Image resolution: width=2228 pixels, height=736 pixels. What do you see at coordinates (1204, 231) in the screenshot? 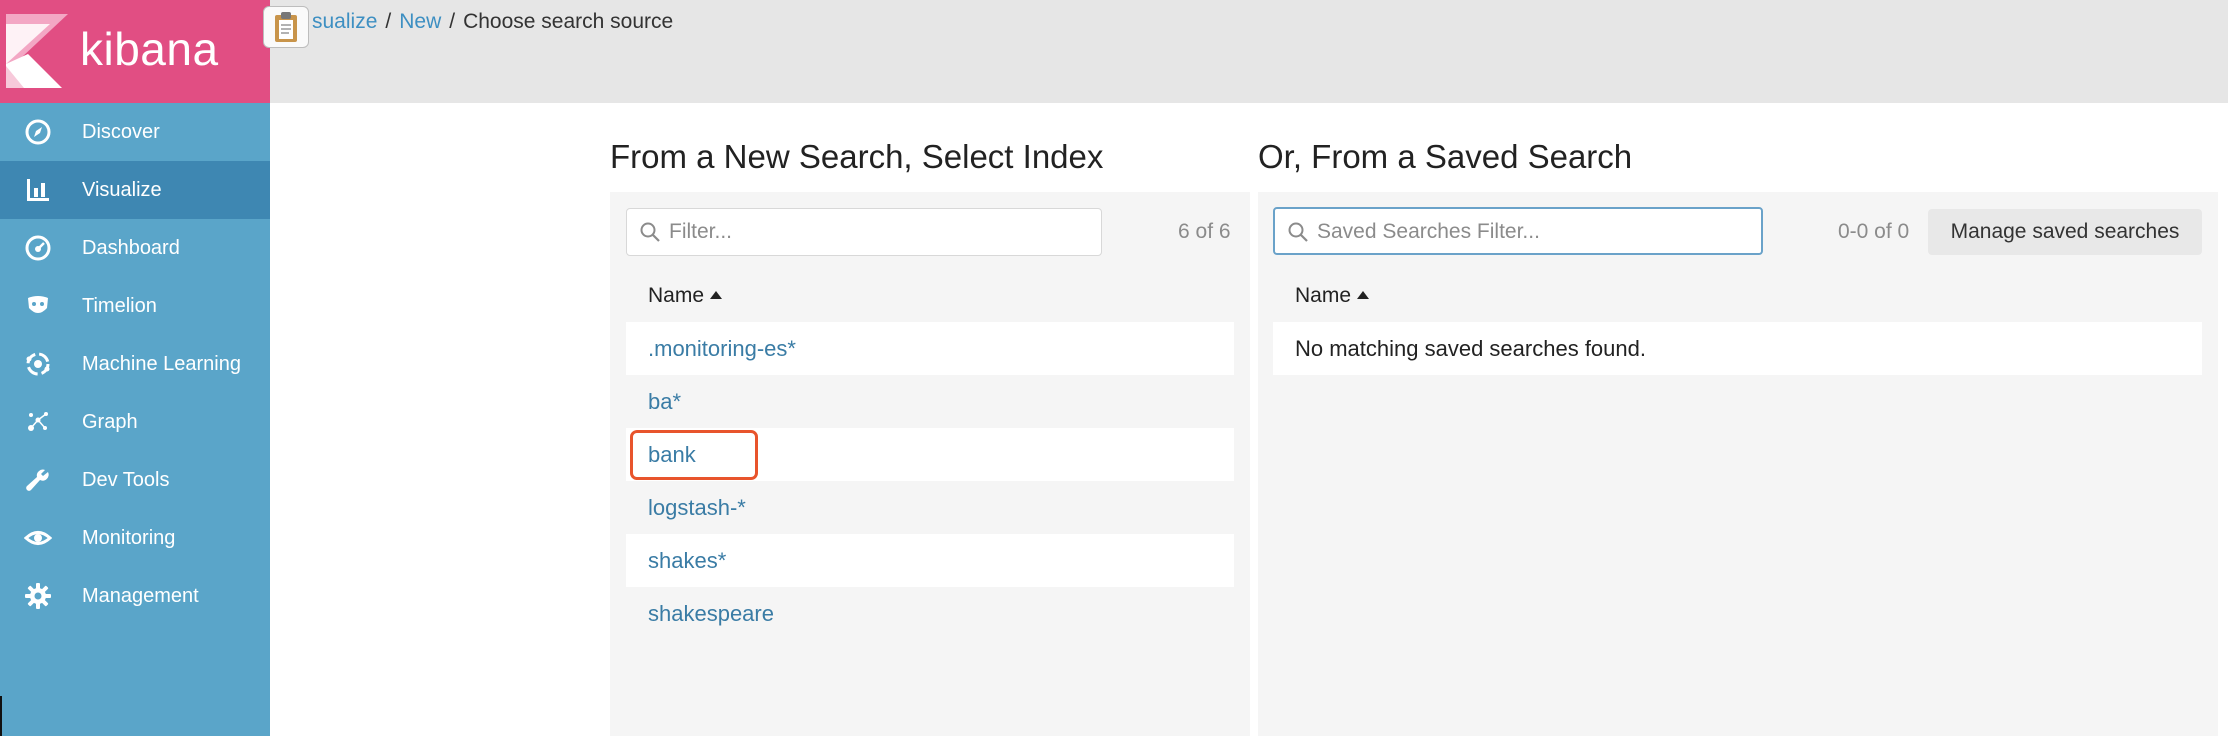
I see `index-count: 6 of 6` at bounding box center [1204, 231].